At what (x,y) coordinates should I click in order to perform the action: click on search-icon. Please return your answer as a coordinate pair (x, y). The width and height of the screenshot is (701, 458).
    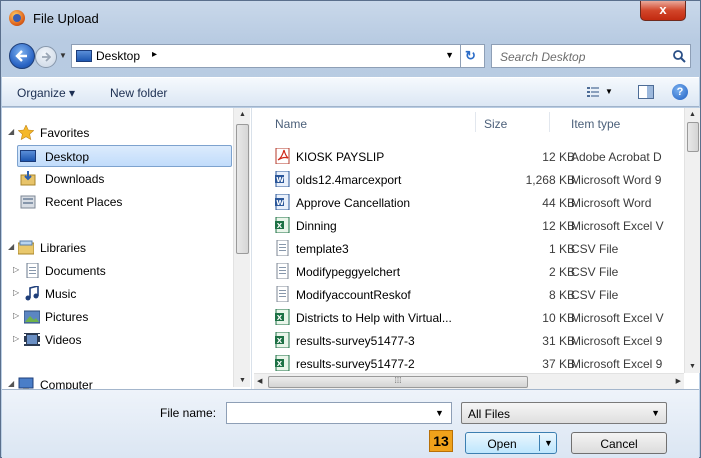
    Looking at the image, I should click on (679, 56).